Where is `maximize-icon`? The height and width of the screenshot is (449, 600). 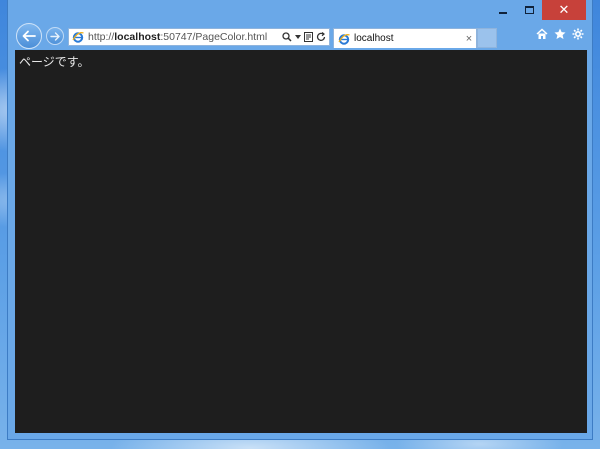
maximize-icon is located at coordinates (529, 10).